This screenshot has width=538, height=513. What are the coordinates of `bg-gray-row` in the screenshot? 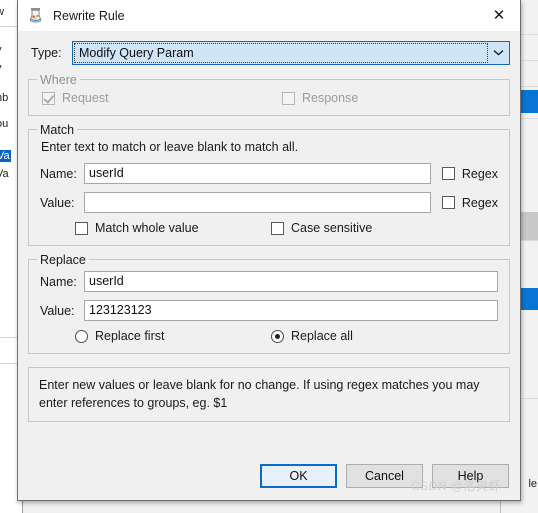 It's located at (529, 226).